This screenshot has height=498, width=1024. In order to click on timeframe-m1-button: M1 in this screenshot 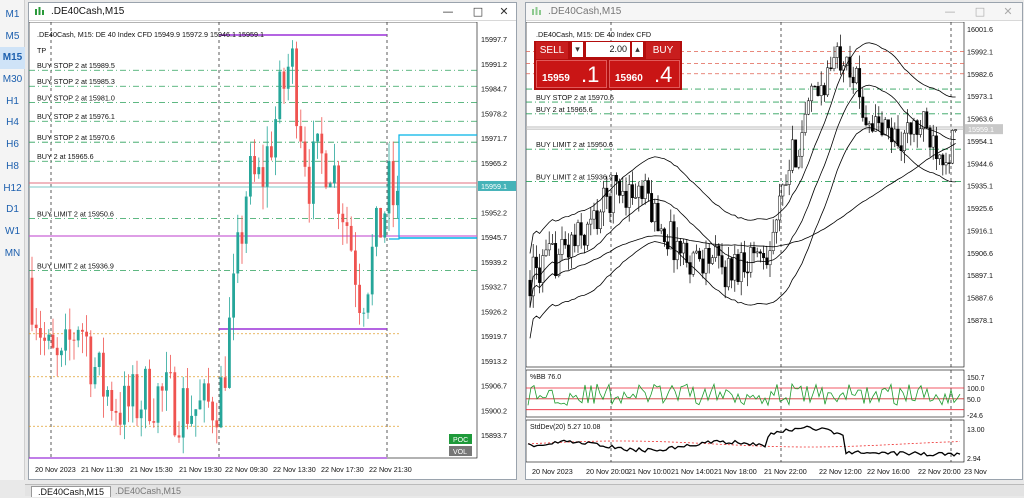, I will do `click(12, 15)`.